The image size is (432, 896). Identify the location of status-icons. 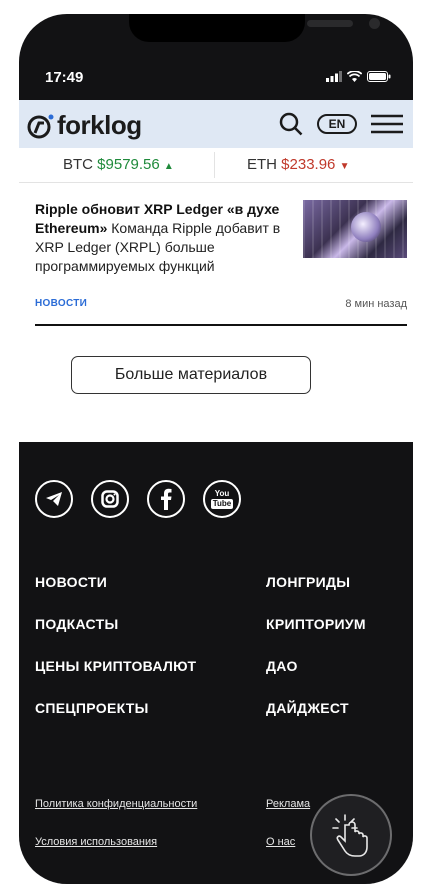
(358, 76).